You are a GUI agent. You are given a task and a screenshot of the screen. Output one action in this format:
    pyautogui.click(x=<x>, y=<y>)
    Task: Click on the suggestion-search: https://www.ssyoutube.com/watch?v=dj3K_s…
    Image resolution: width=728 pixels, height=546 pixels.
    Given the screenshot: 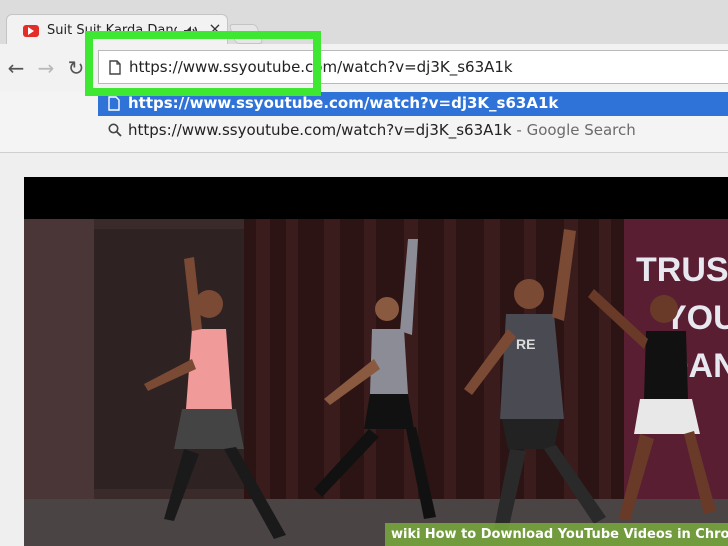 What is the action you would take?
    pyautogui.click(x=413, y=131)
    